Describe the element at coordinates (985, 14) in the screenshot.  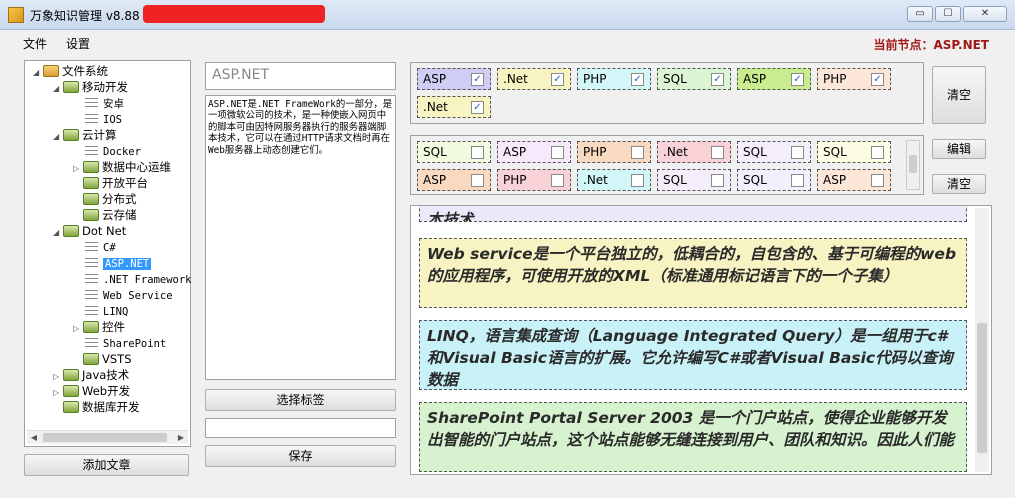
I see `close-button: ✕` at that location.